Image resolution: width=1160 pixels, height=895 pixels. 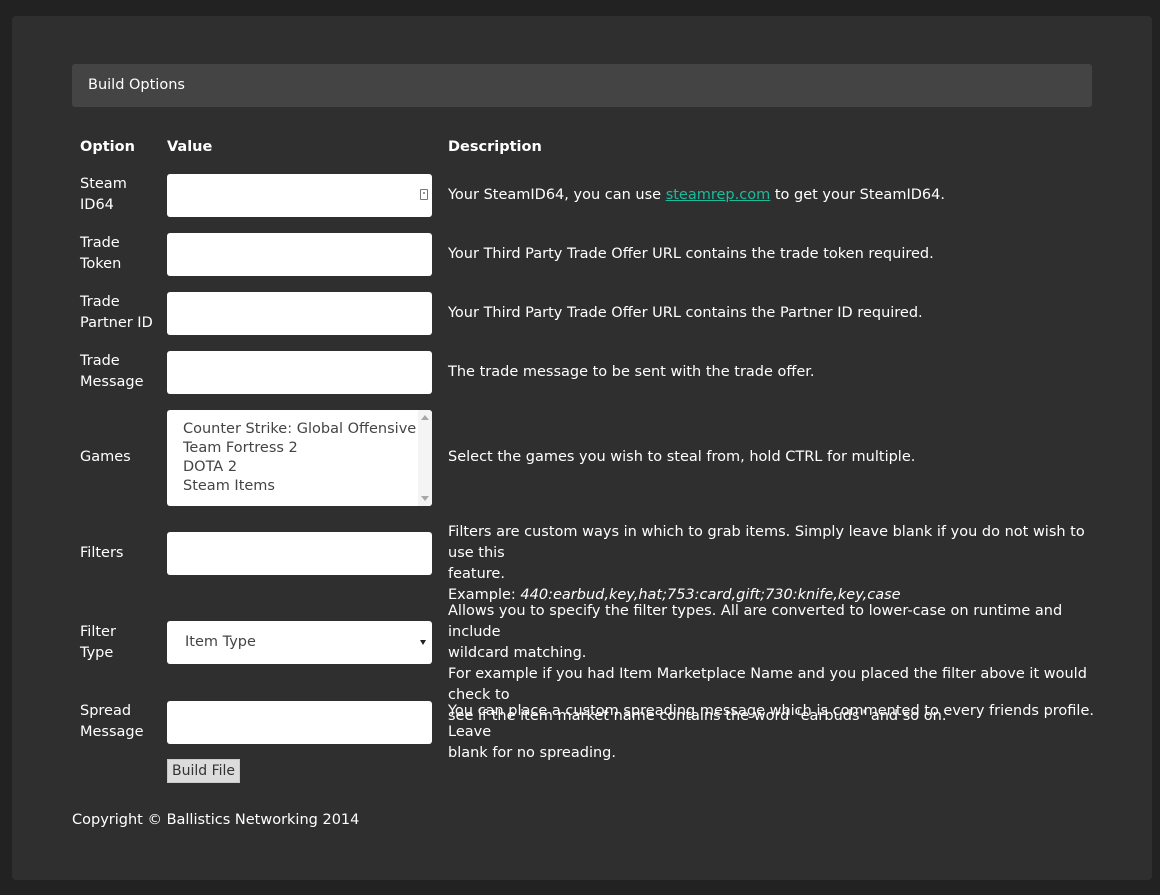 I want to click on build-file-button: Build File, so click(x=203, y=771).